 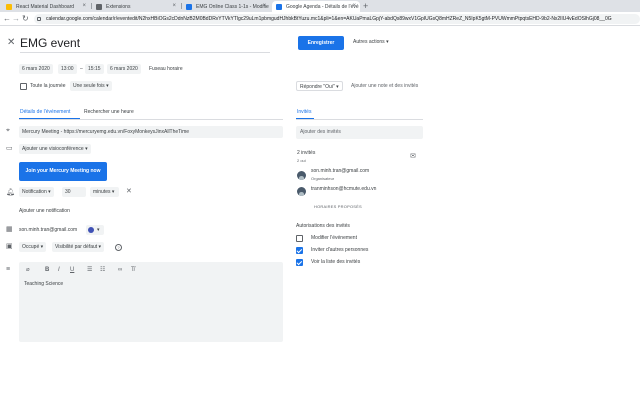 I want to click on event-title-input: EMG event, so click(x=145, y=44).